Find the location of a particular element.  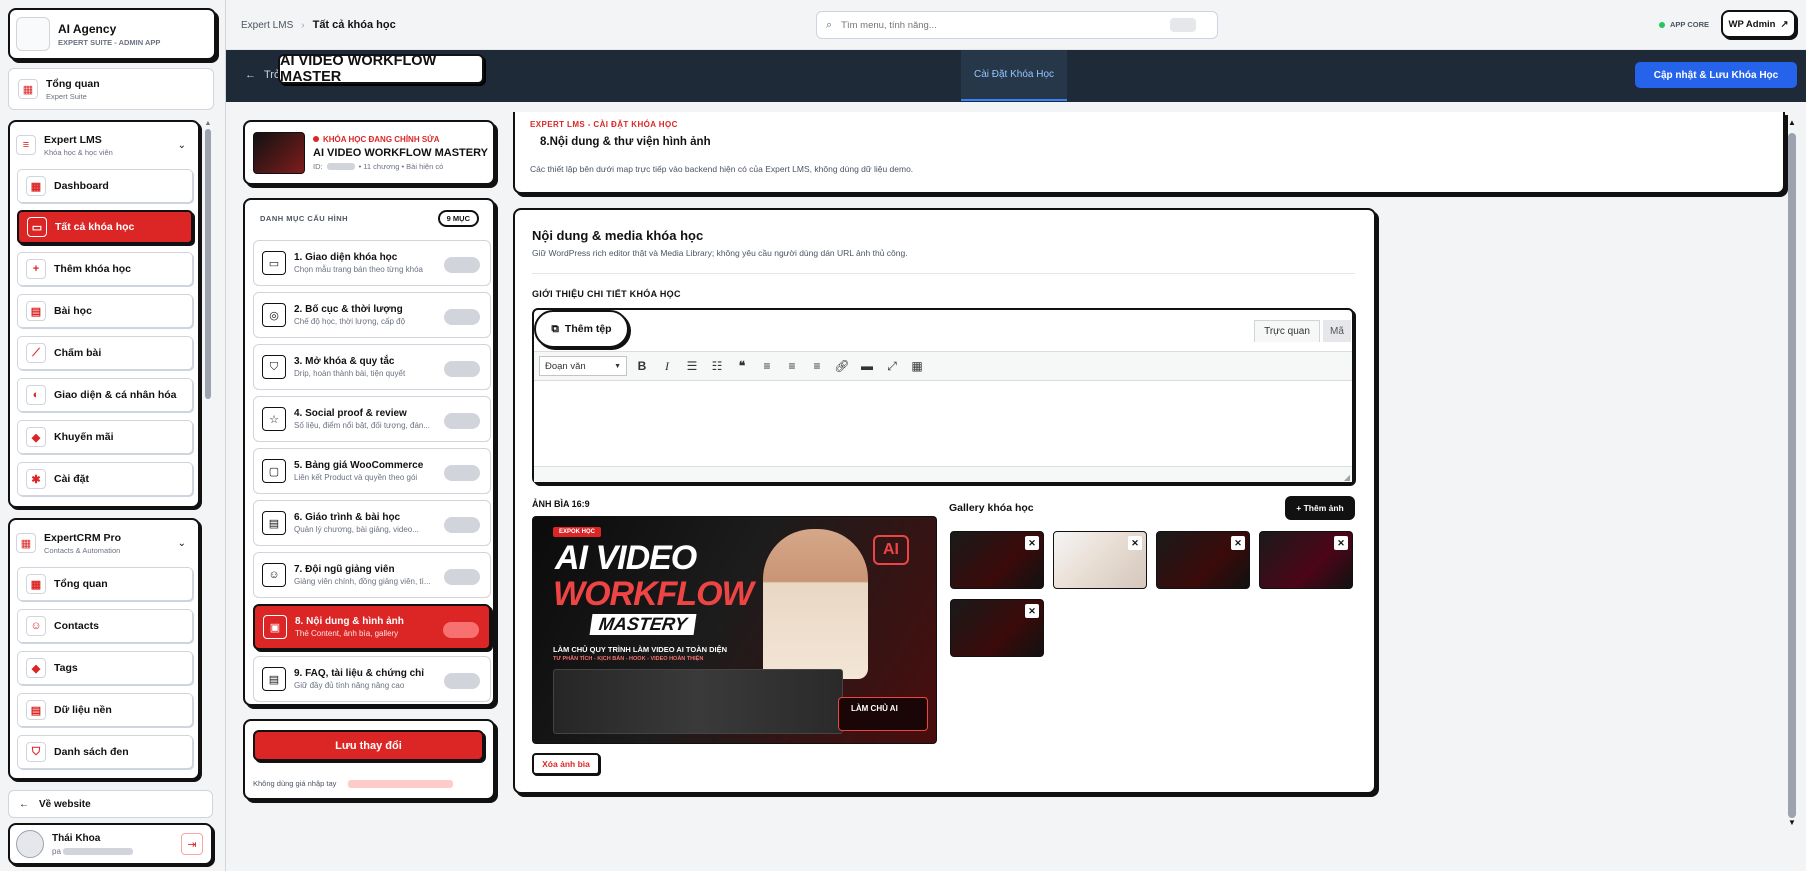

sidebar-item-all-courses: ▭ Tất cả khóa học is located at coordinates (105, 227).